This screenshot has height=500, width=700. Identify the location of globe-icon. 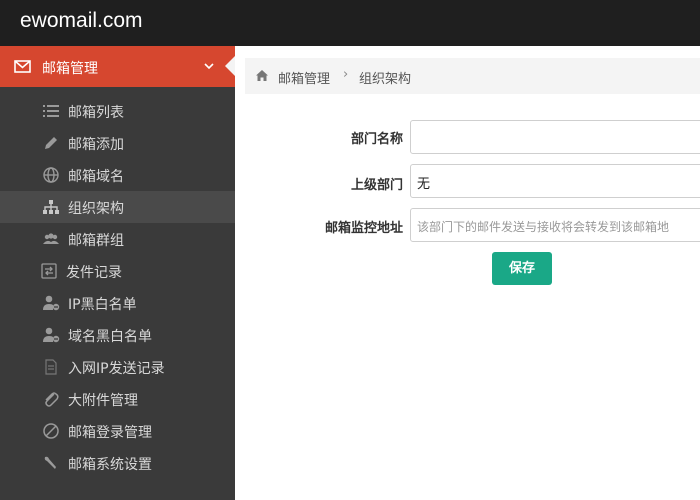
(51, 175).